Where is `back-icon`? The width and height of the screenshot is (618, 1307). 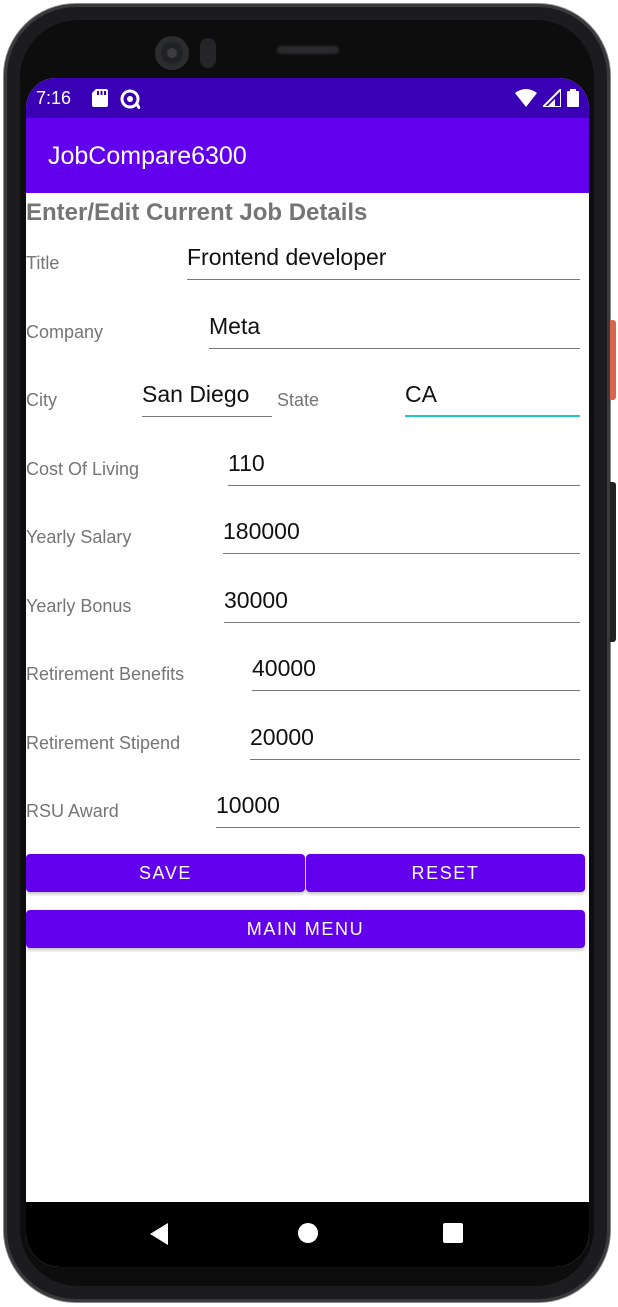 back-icon is located at coordinates (159, 1234).